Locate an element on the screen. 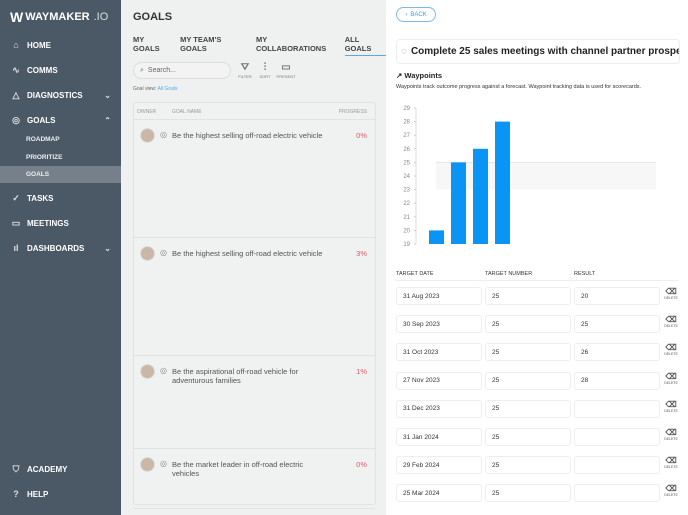 The image size is (688, 515). triangle-icon: △ is located at coordinates (16, 94).